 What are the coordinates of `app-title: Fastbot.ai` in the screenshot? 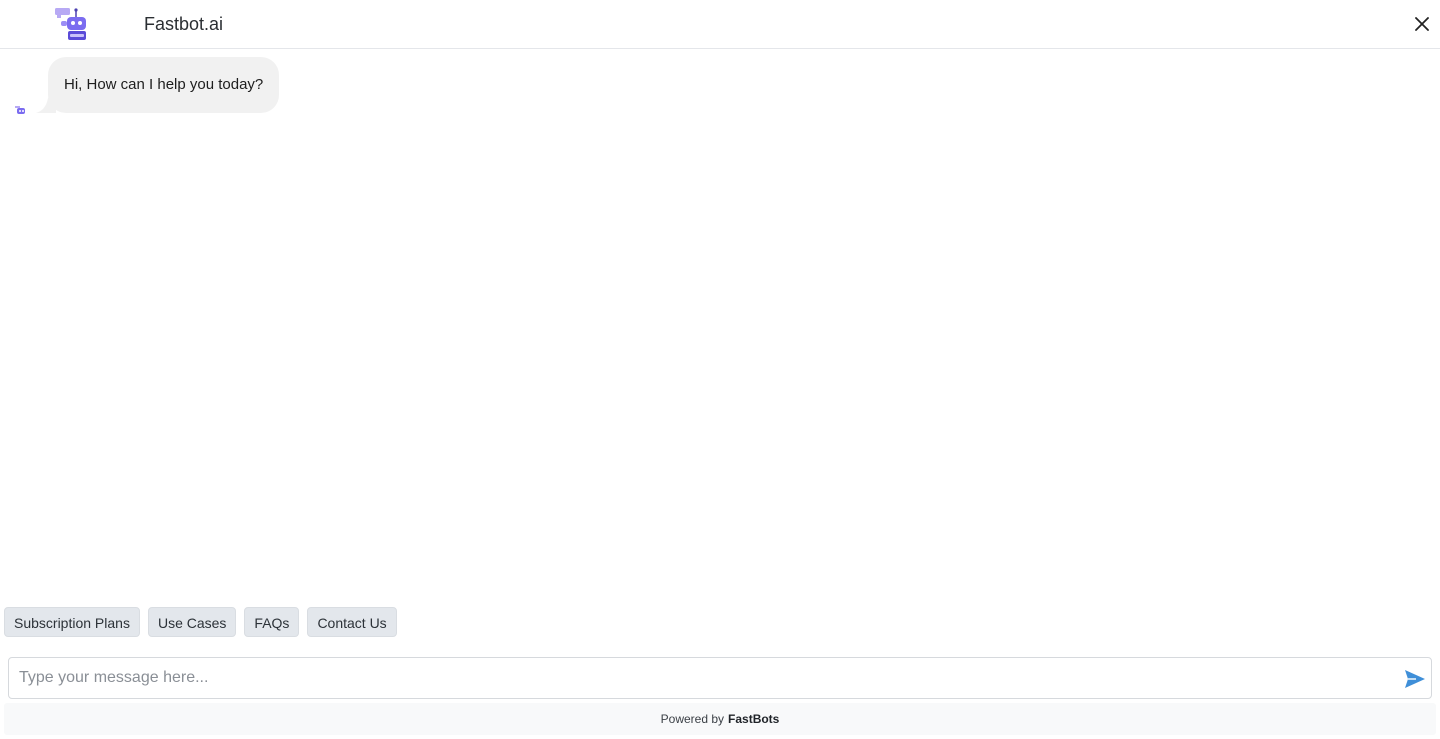 It's located at (184, 24).